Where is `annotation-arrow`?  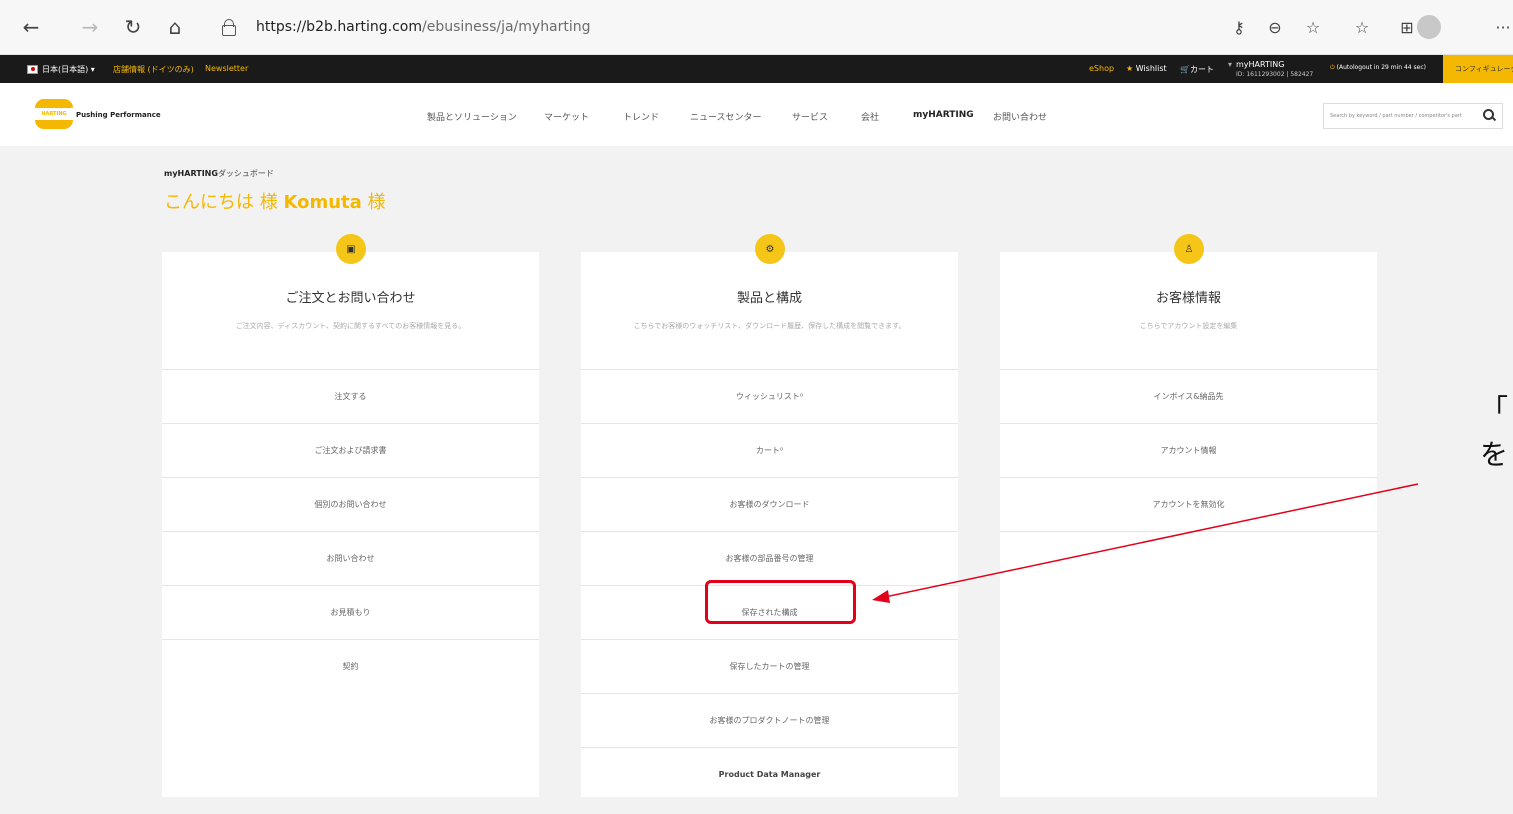
annotation-arrow is located at coordinates (1145, 543).